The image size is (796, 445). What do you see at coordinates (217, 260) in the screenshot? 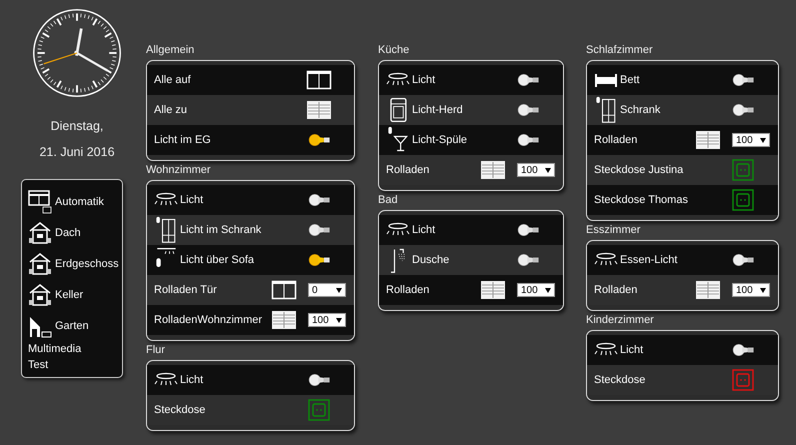
I see `device-label: Licht über Sofa` at bounding box center [217, 260].